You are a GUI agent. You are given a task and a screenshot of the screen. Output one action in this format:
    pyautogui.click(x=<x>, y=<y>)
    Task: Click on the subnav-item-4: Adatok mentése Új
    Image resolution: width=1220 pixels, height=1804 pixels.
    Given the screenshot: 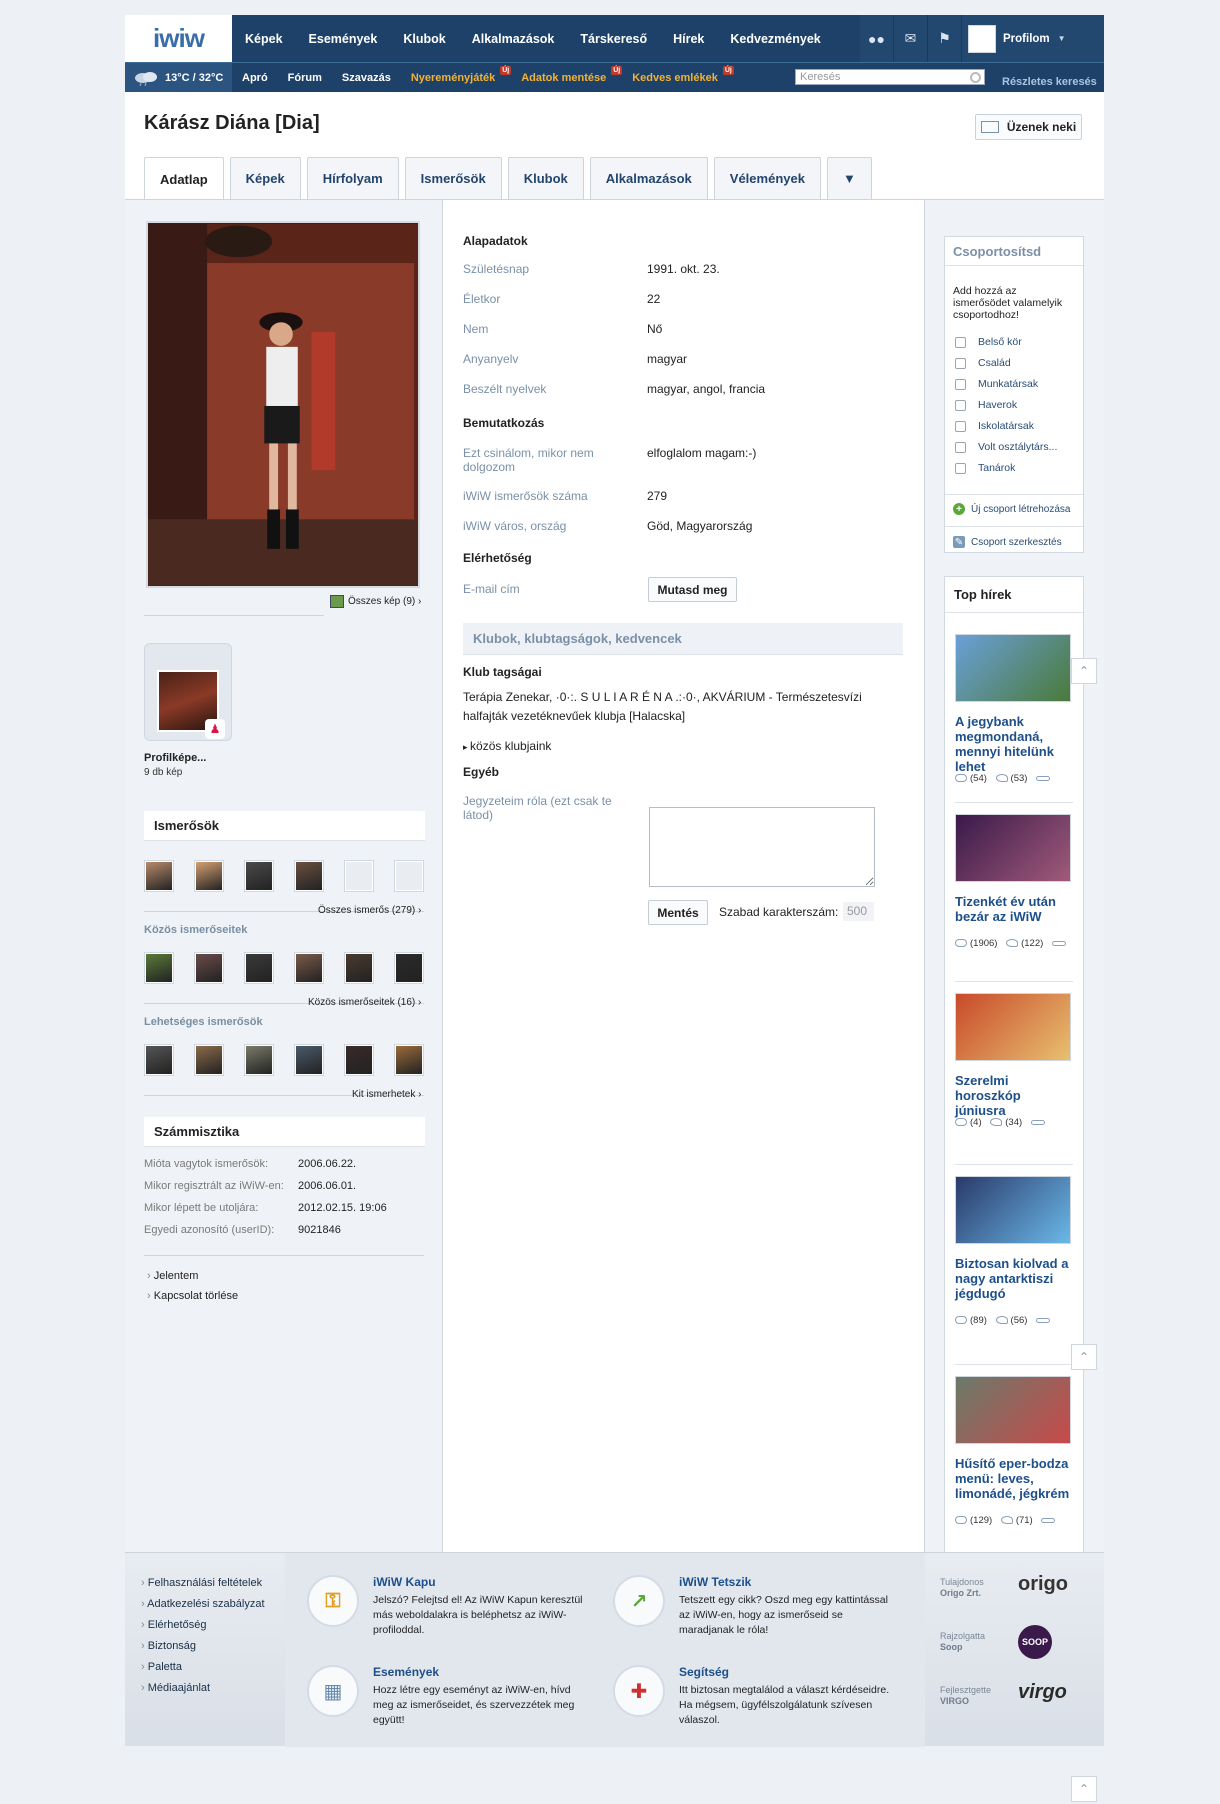 What is the action you would take?
    pyautogui.click(x=567, y=74)
    